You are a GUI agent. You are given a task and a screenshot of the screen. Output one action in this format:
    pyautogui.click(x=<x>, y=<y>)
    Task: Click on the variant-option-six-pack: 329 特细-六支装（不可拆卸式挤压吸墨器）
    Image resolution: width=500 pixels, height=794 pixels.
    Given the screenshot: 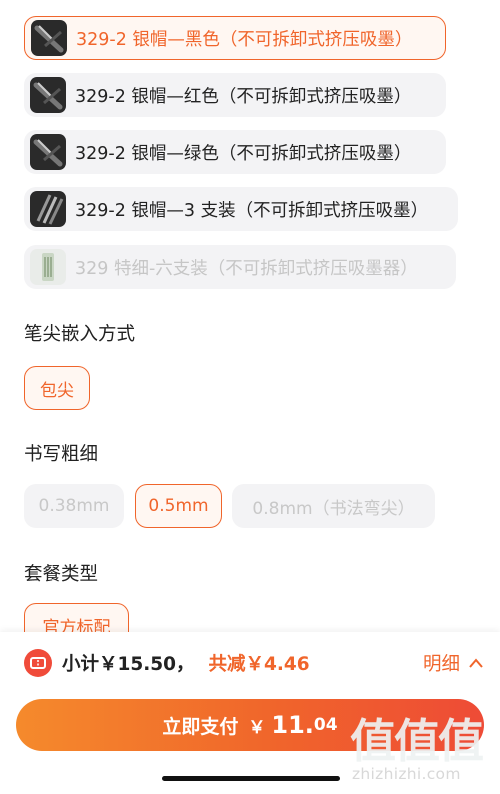 What is the action you would take?
    pyautogui.click(x=240, y=267)
    